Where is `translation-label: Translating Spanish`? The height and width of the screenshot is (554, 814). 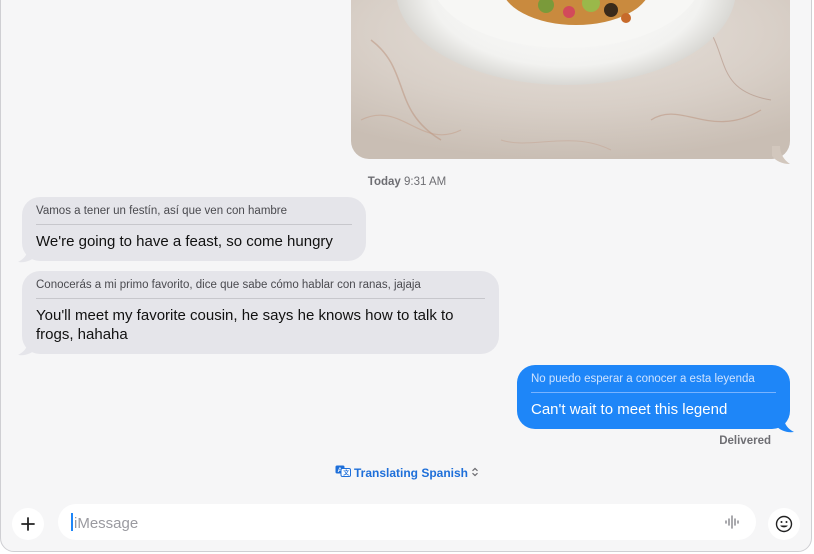 translation-label: Translating Spanish is located at coordinates (411, 472).